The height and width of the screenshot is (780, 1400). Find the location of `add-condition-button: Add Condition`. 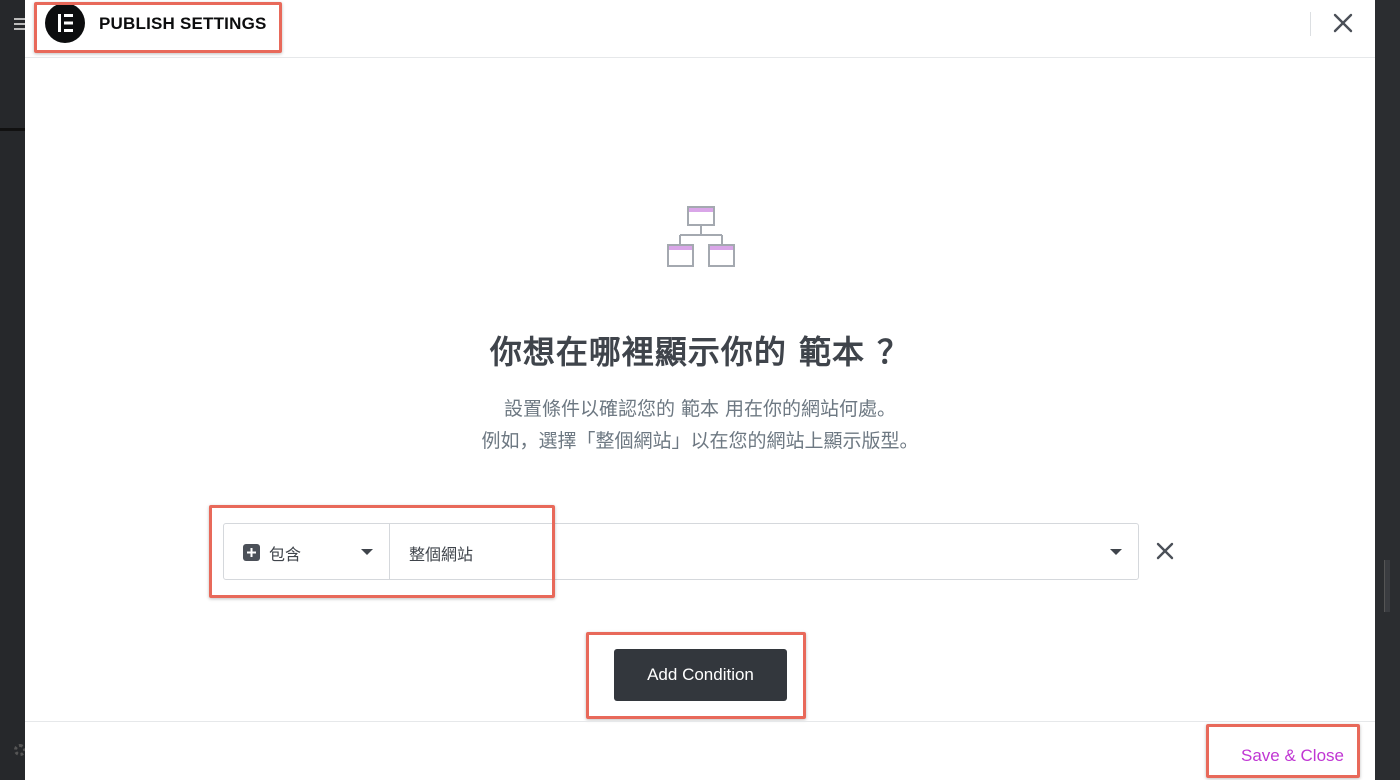

add-condition-button: Add Condition is located at coordinates (700, 675).